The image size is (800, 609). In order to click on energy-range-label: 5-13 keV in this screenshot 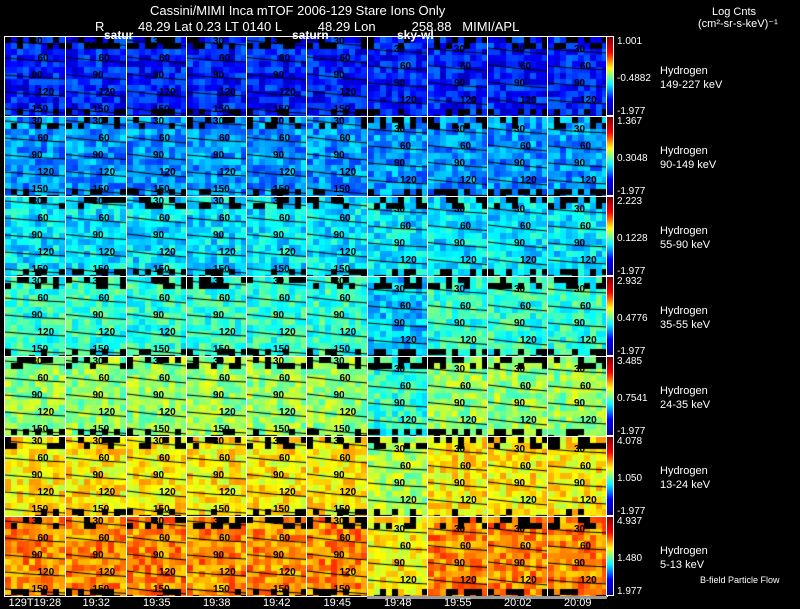, I will do `click(682, 565)`.